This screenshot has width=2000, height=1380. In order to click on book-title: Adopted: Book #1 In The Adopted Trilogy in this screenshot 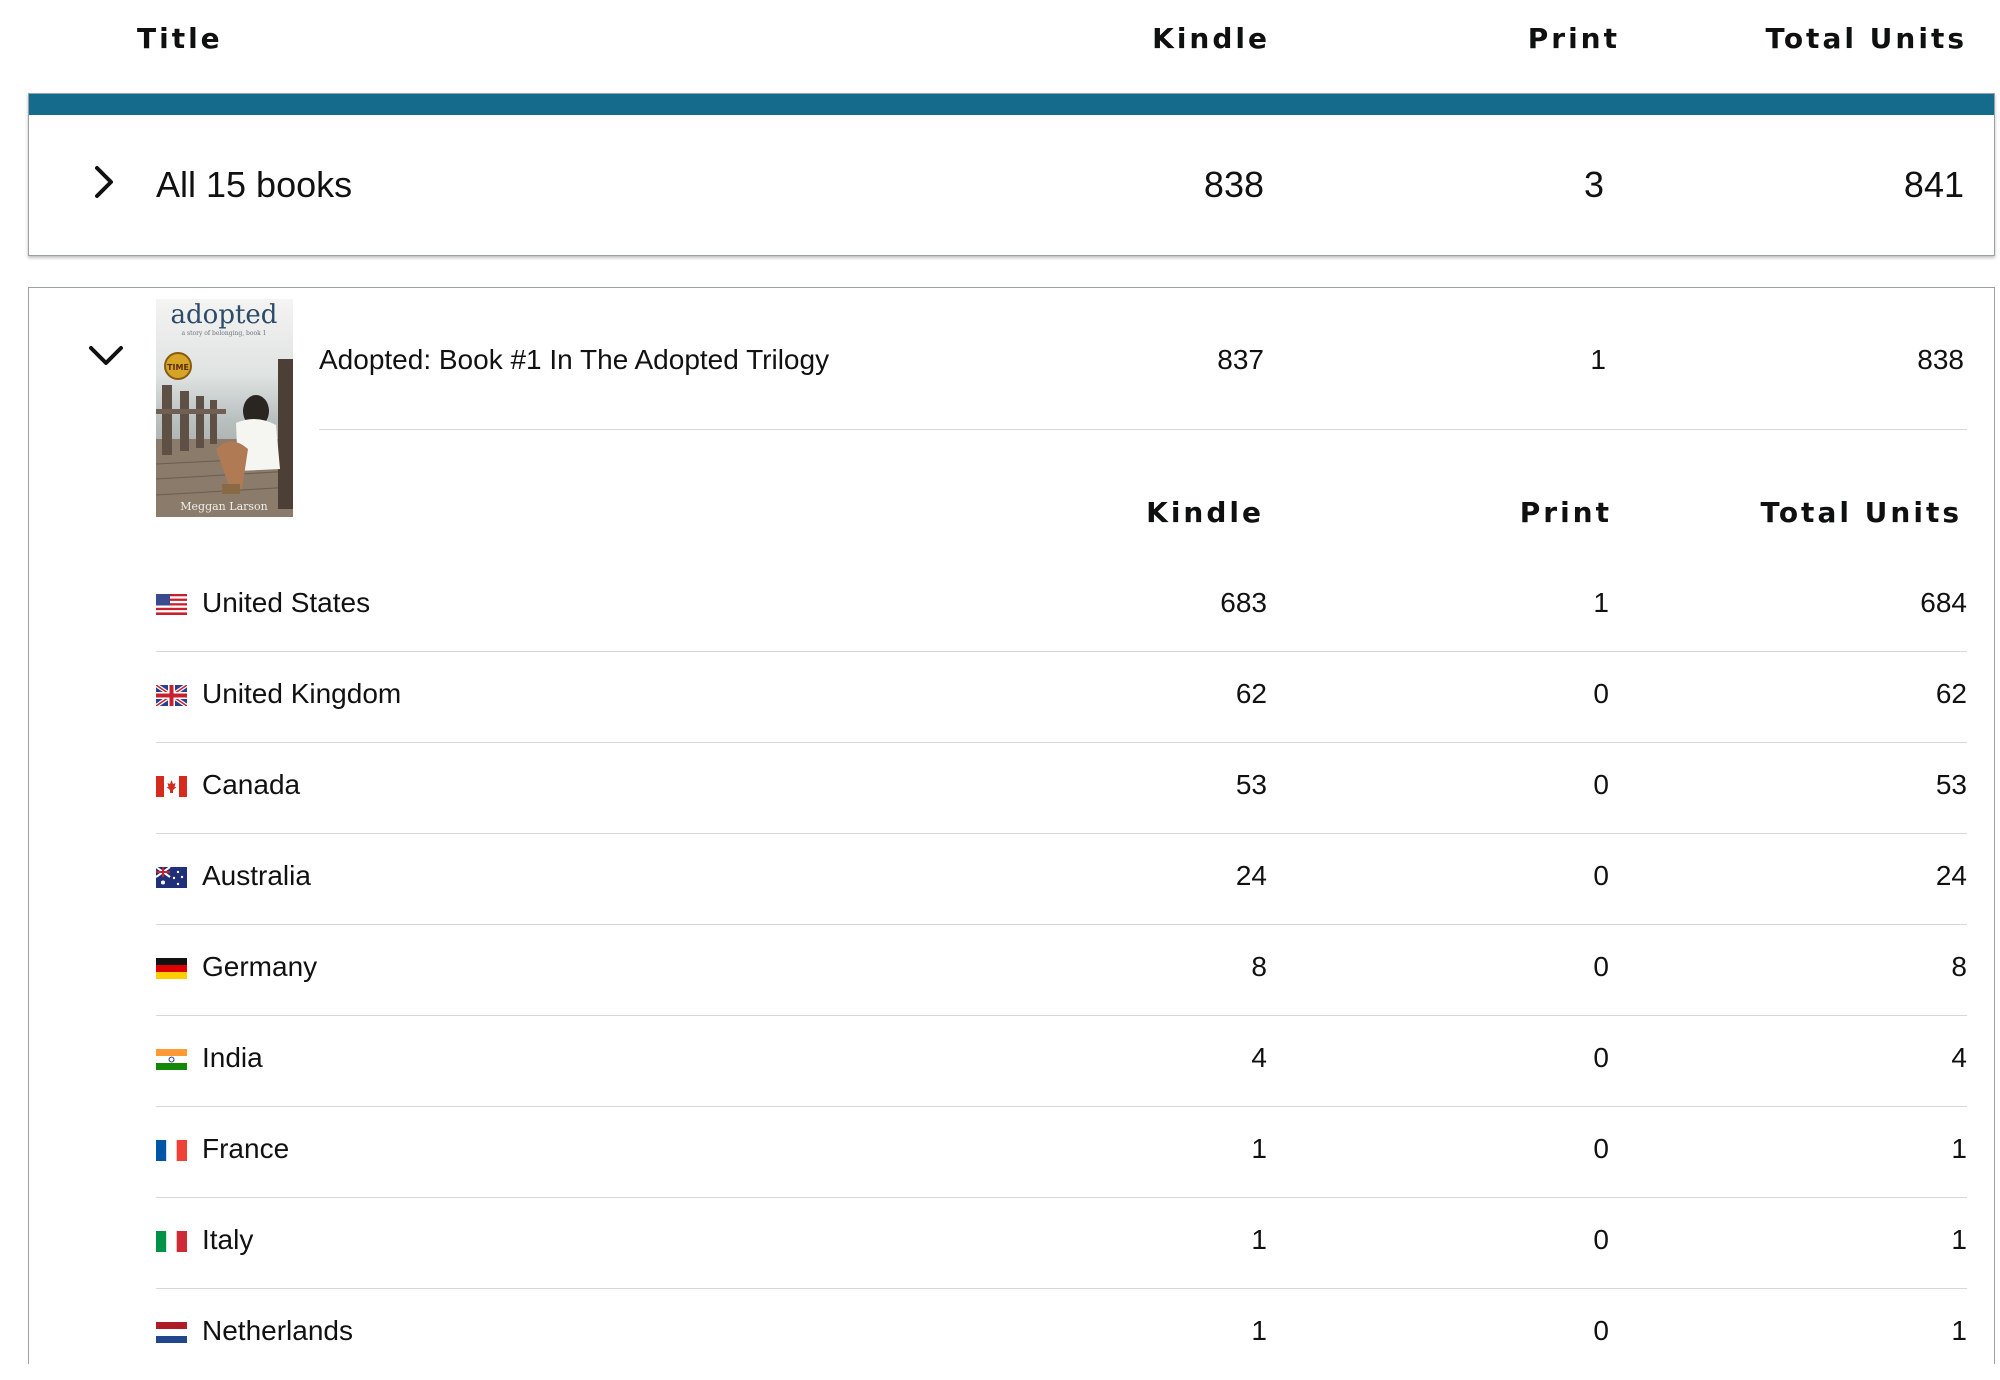, I will do `click(574, 360)`.